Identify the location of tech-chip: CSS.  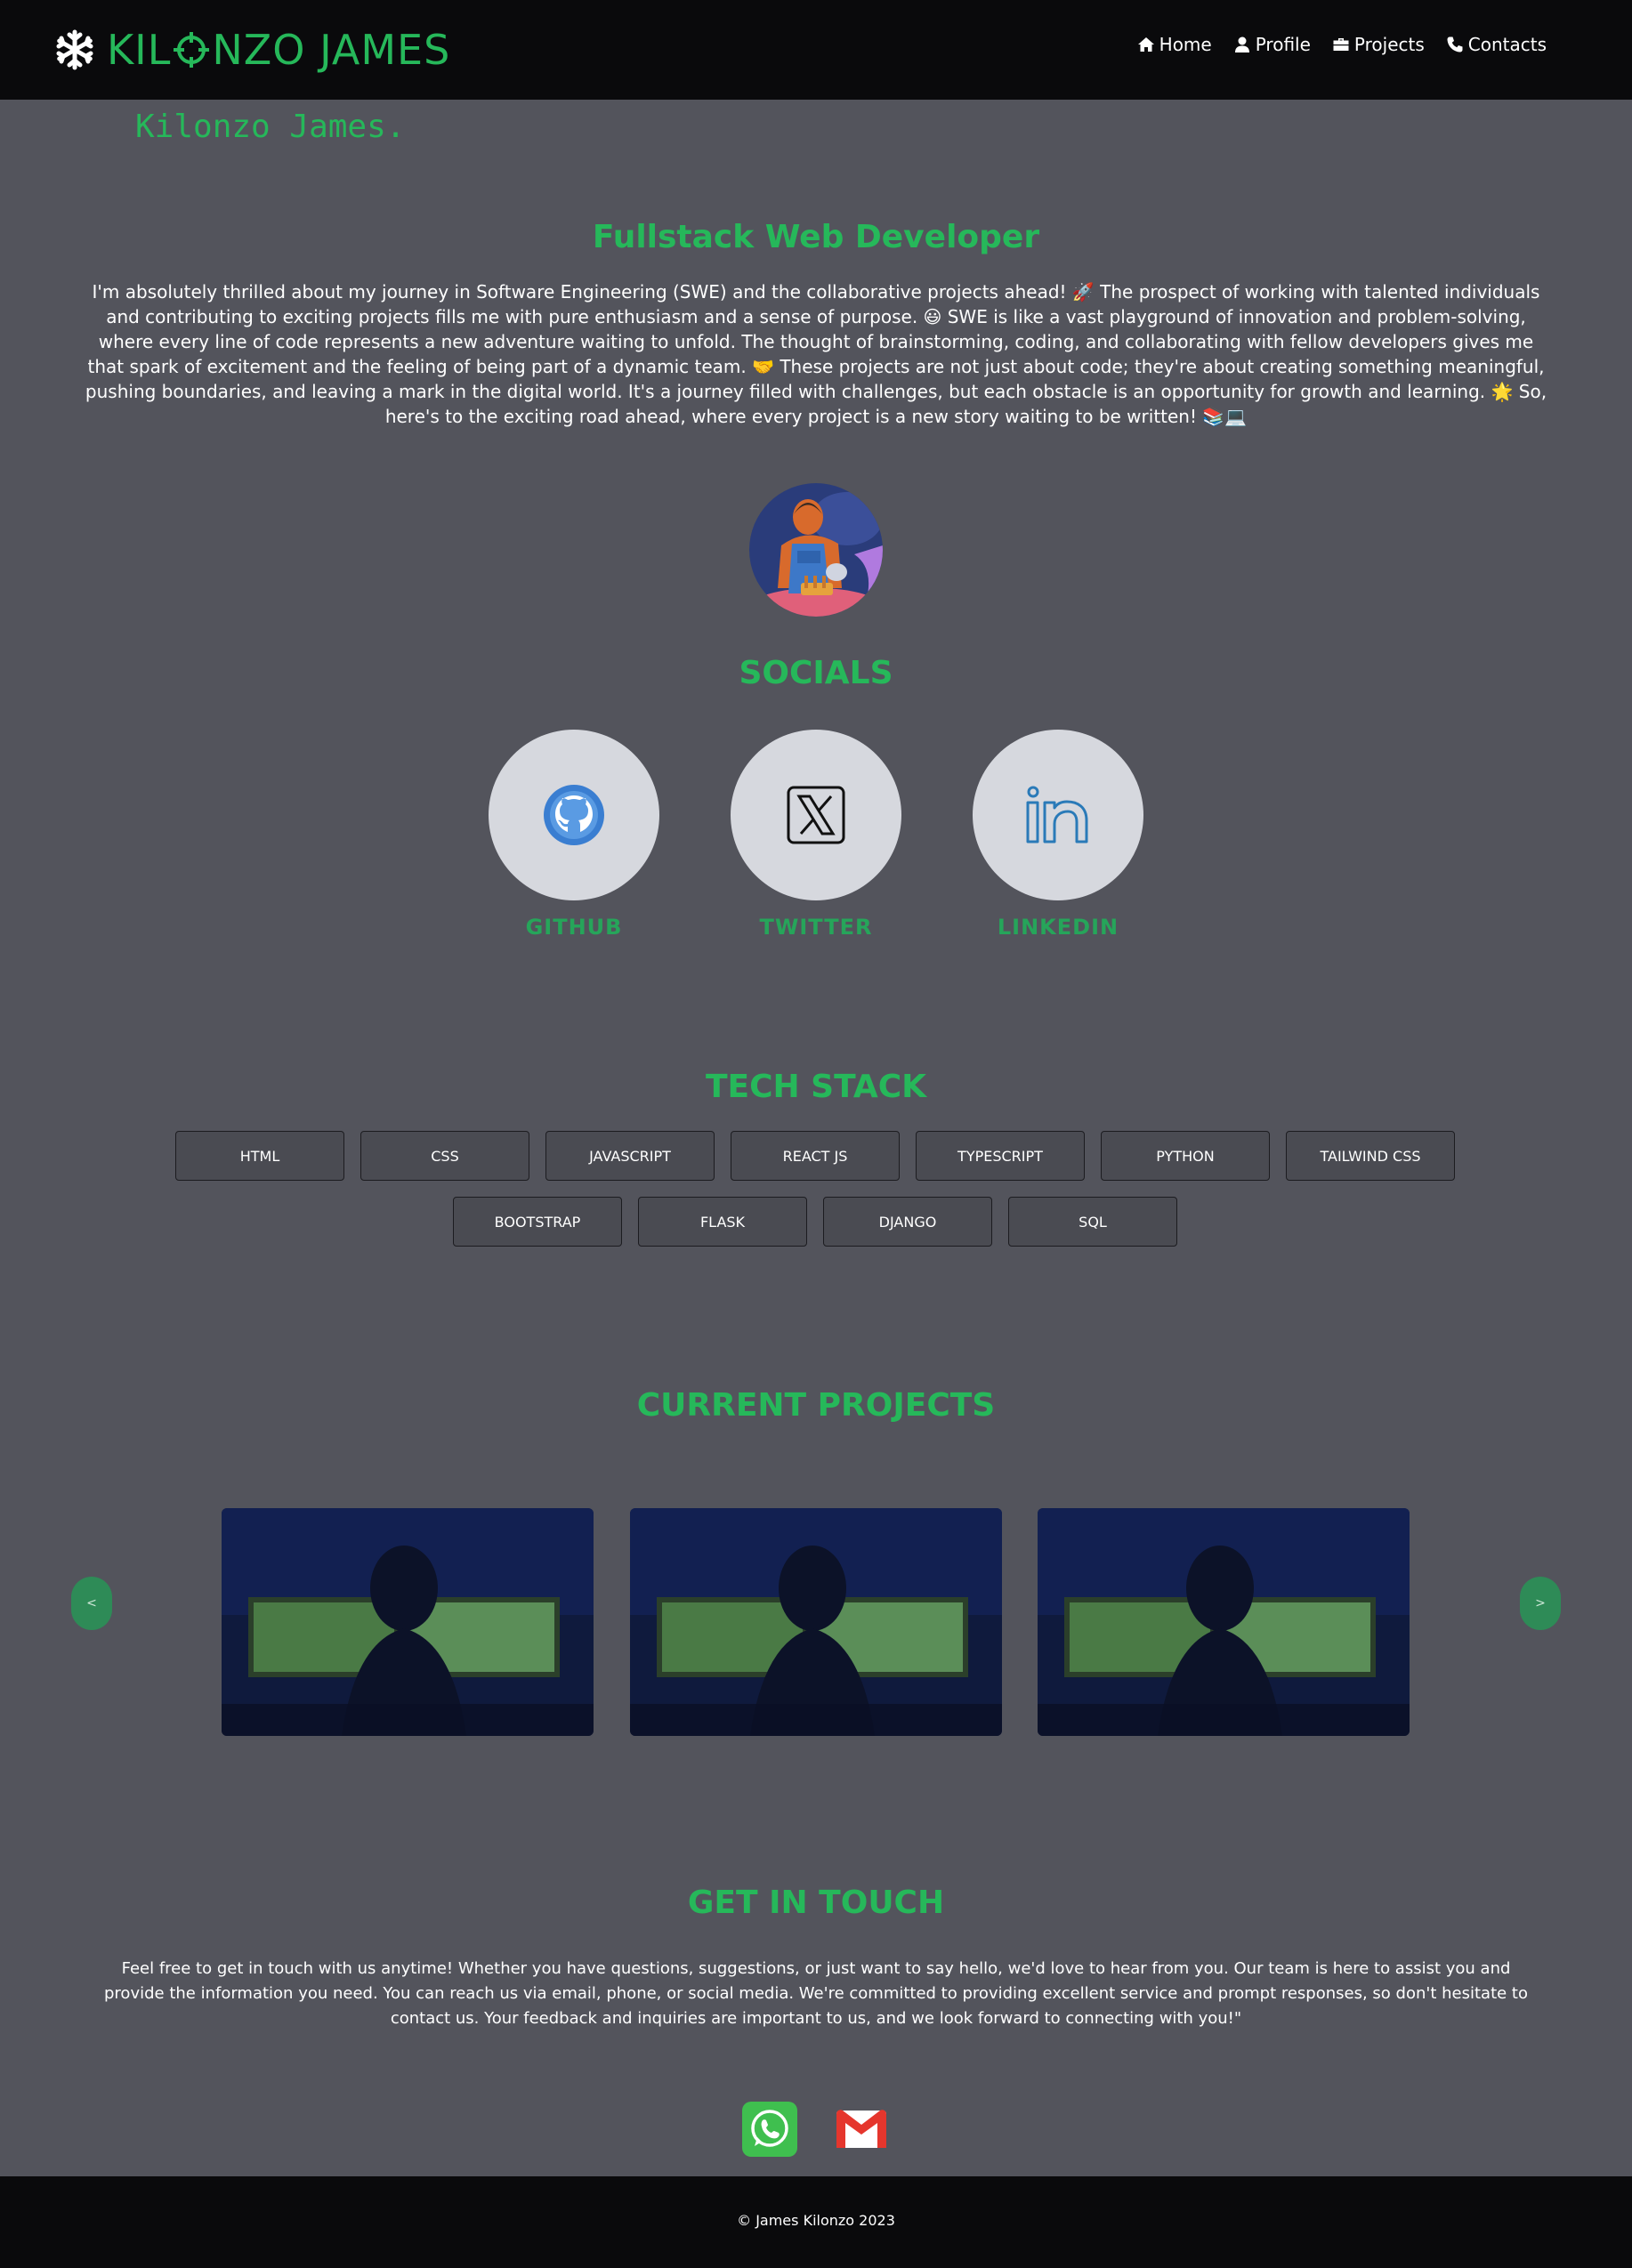
(444, 1156).